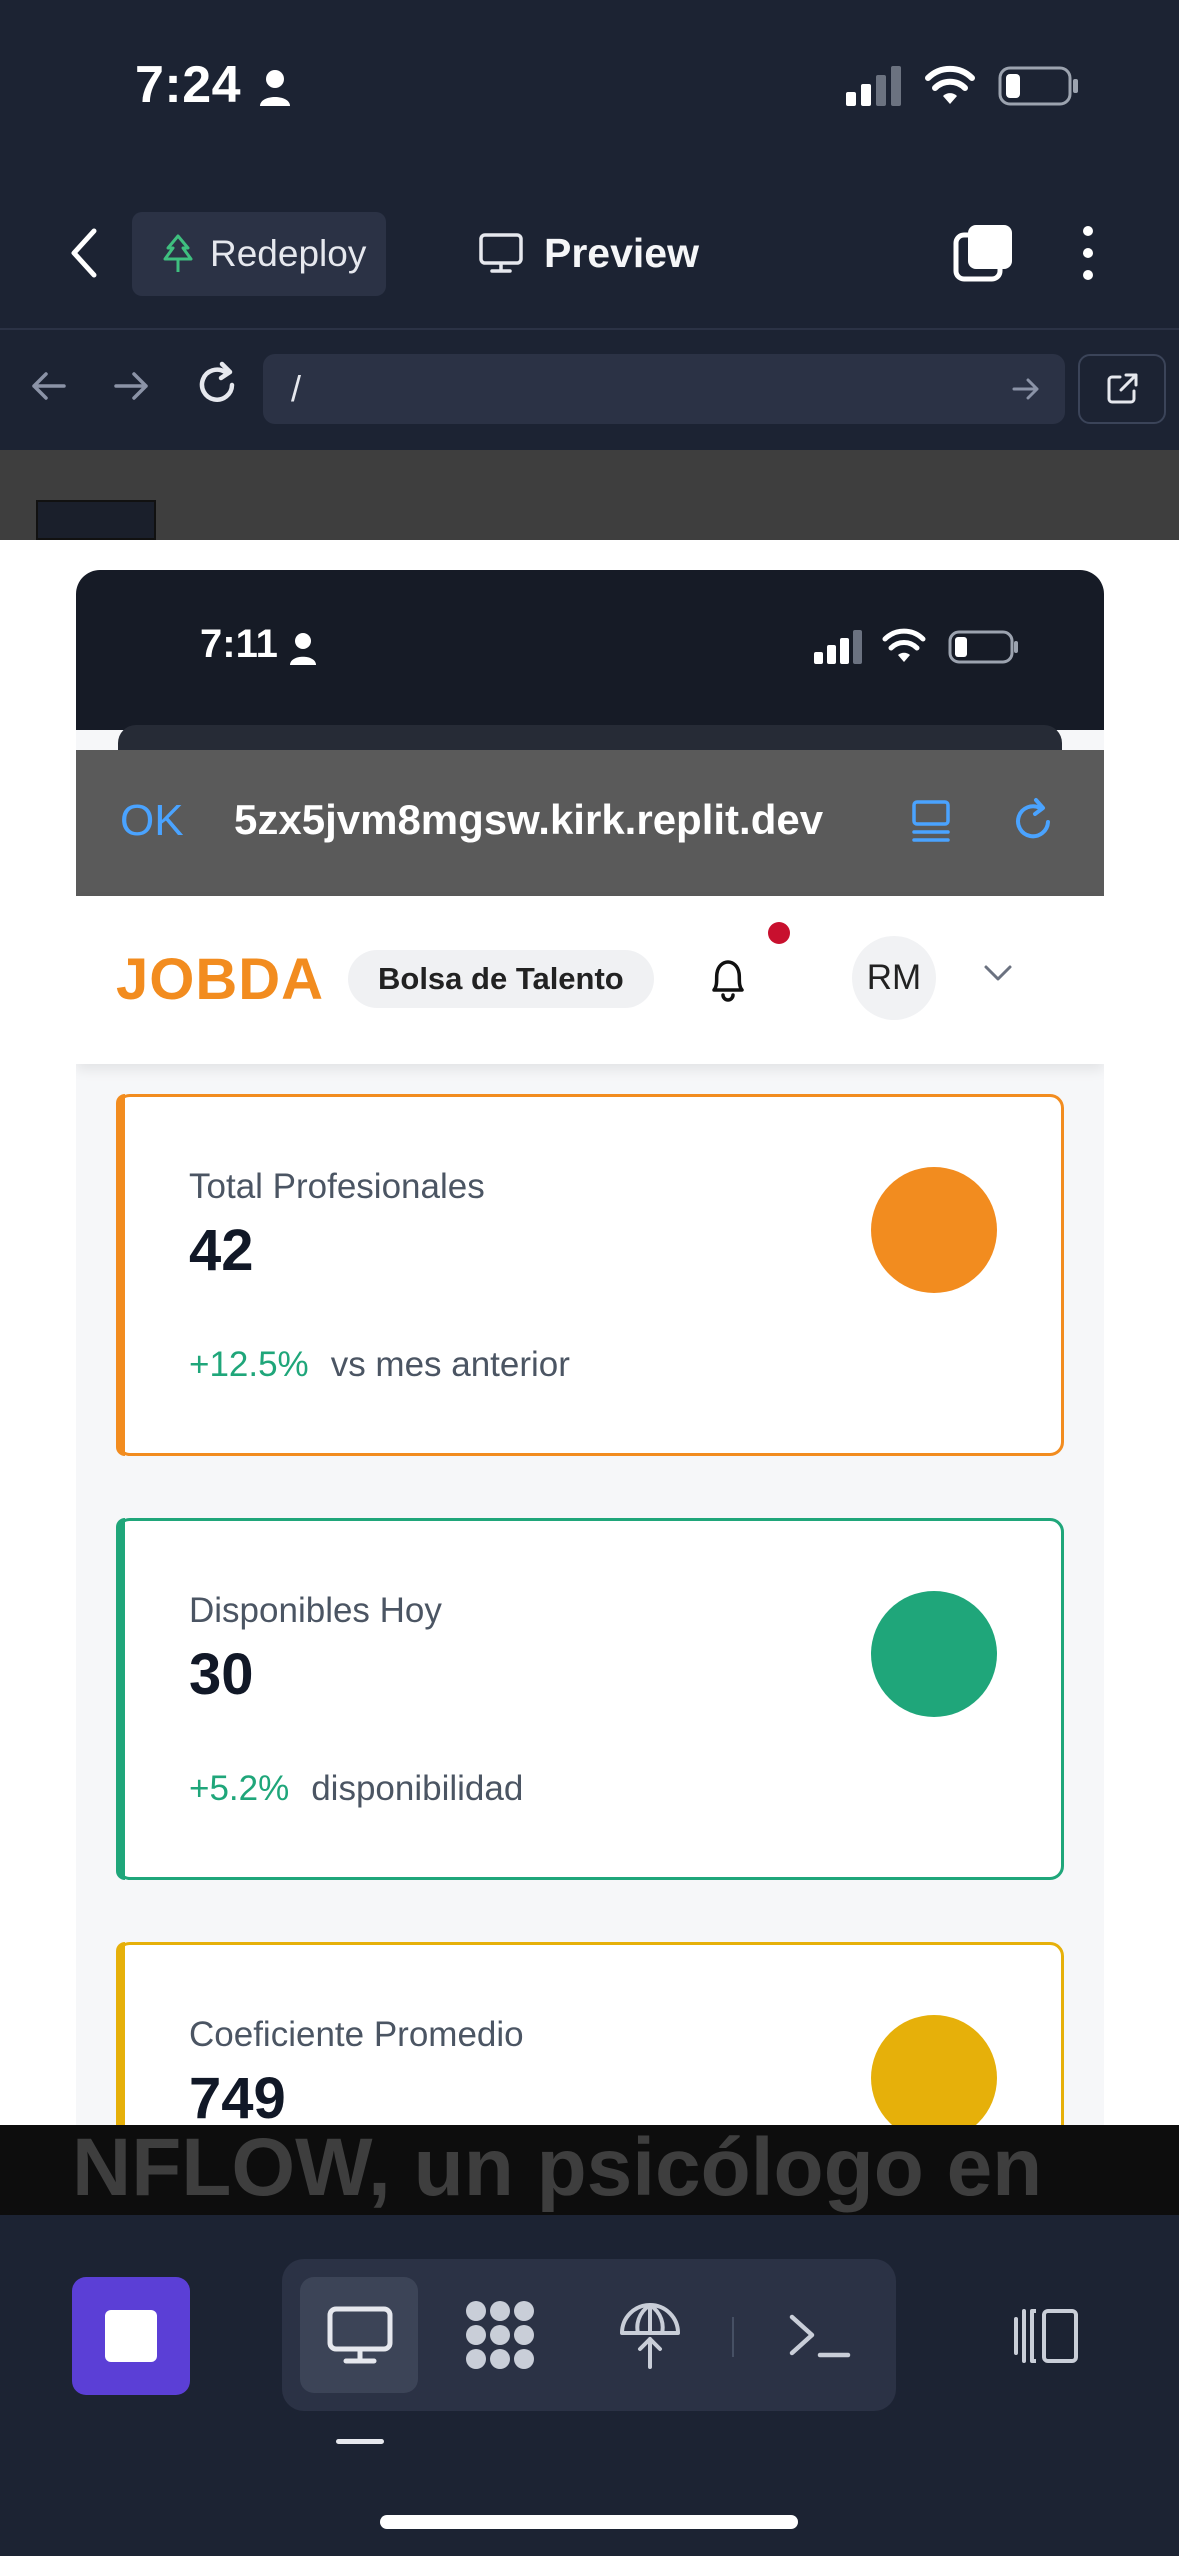  I want to click on top-bar: Redeploy Preview, so click(589, 252).